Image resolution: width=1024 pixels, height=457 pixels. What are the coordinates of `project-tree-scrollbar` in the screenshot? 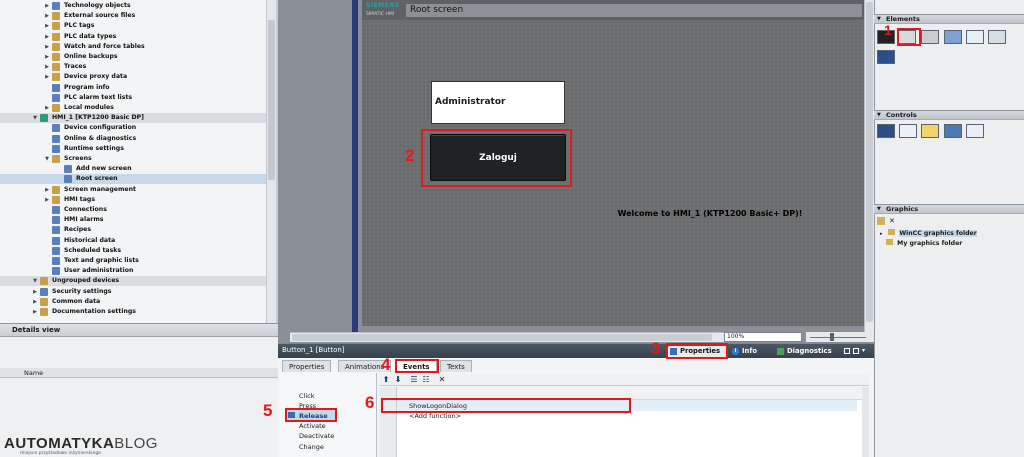 It's located at (271, 161).